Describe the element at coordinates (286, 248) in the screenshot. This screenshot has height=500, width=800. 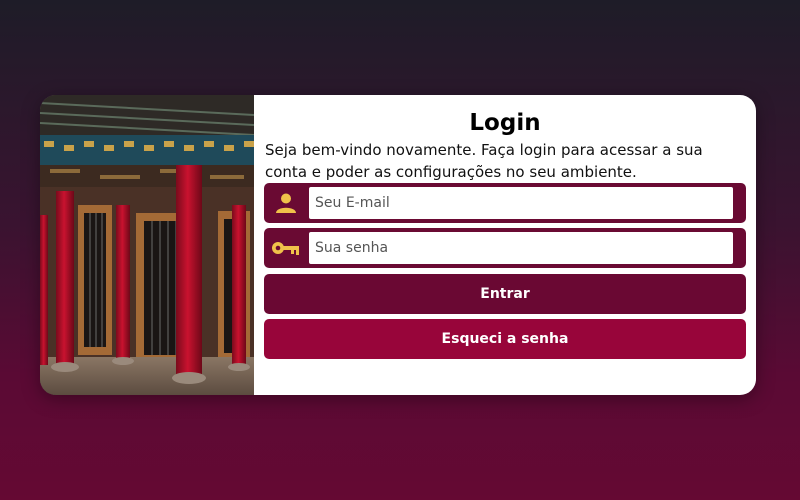
I see `key-icon` at that location.